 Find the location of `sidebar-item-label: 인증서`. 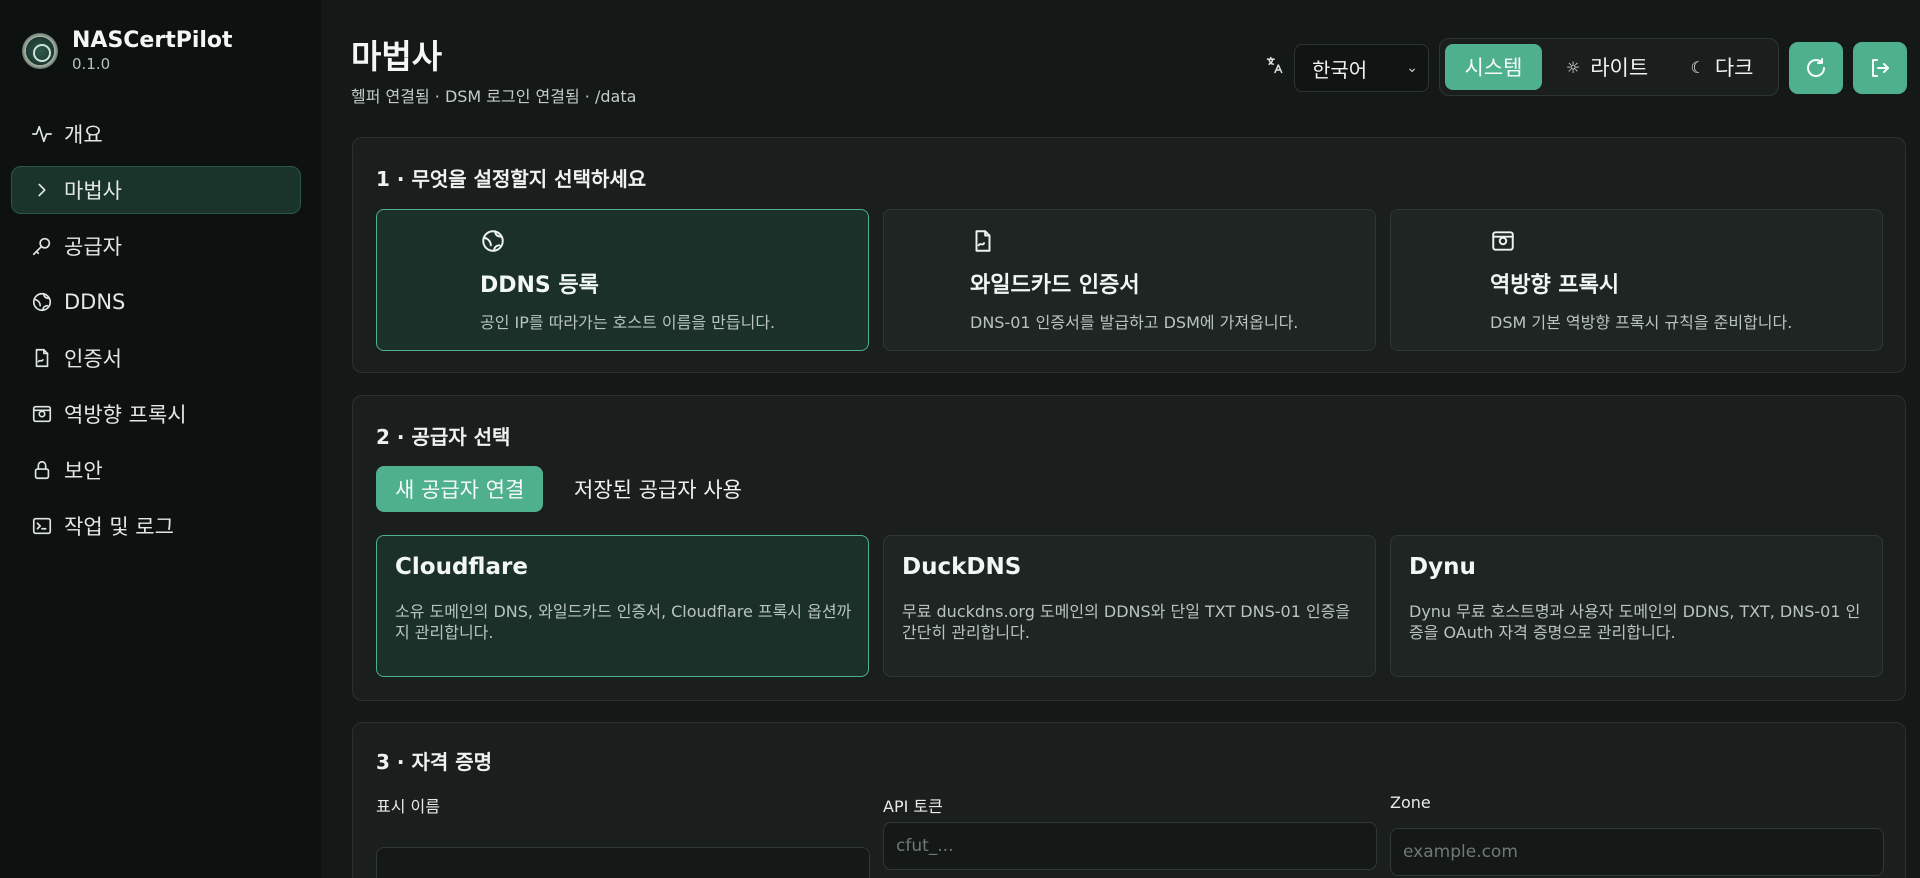

sidebar-item-label: 인증서 is located at coordinates (93, 359).